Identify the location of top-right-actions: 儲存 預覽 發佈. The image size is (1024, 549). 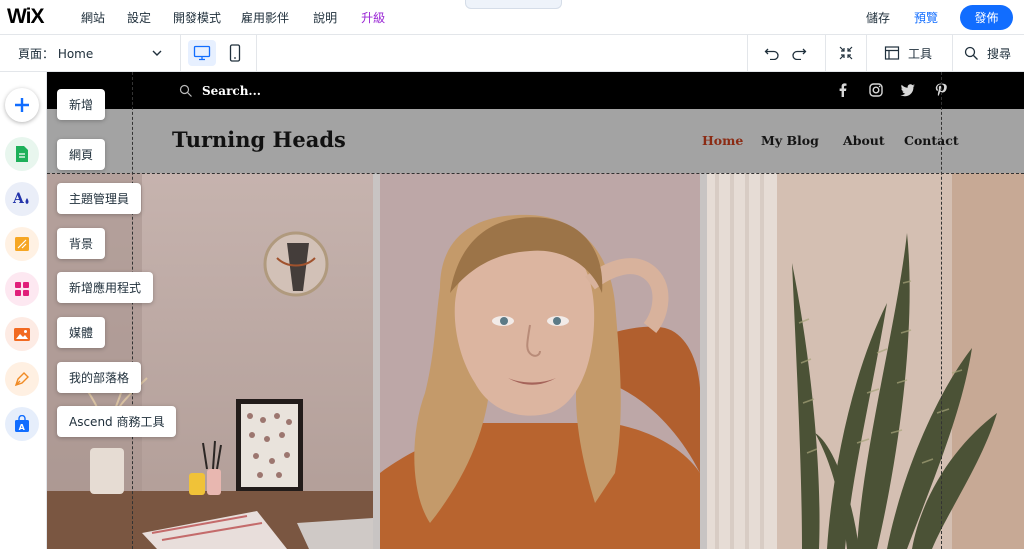
(945, 17).